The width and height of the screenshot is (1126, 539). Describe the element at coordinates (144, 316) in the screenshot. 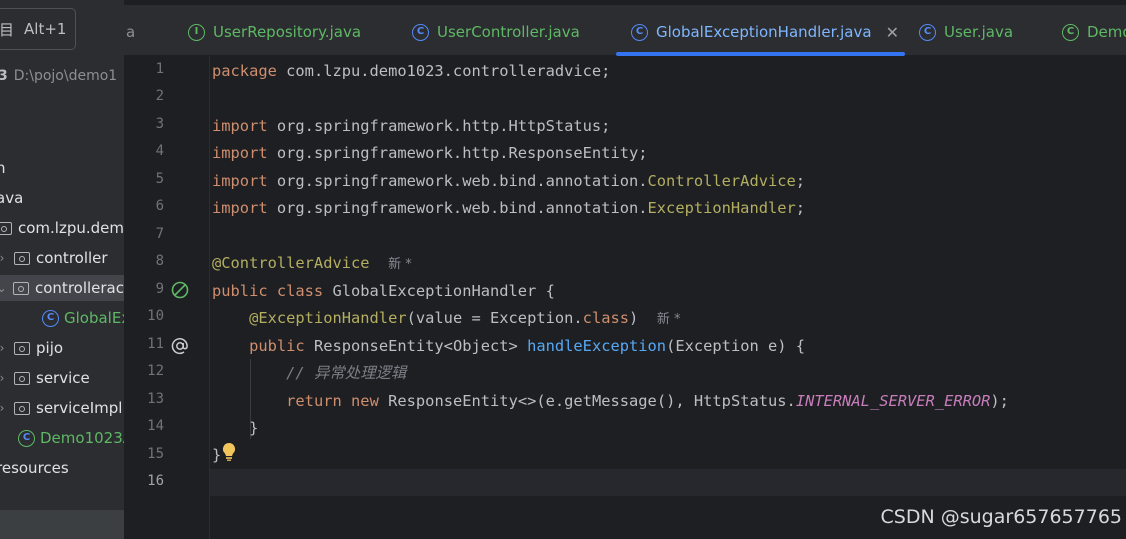

I see `line-number: 10` at that location.